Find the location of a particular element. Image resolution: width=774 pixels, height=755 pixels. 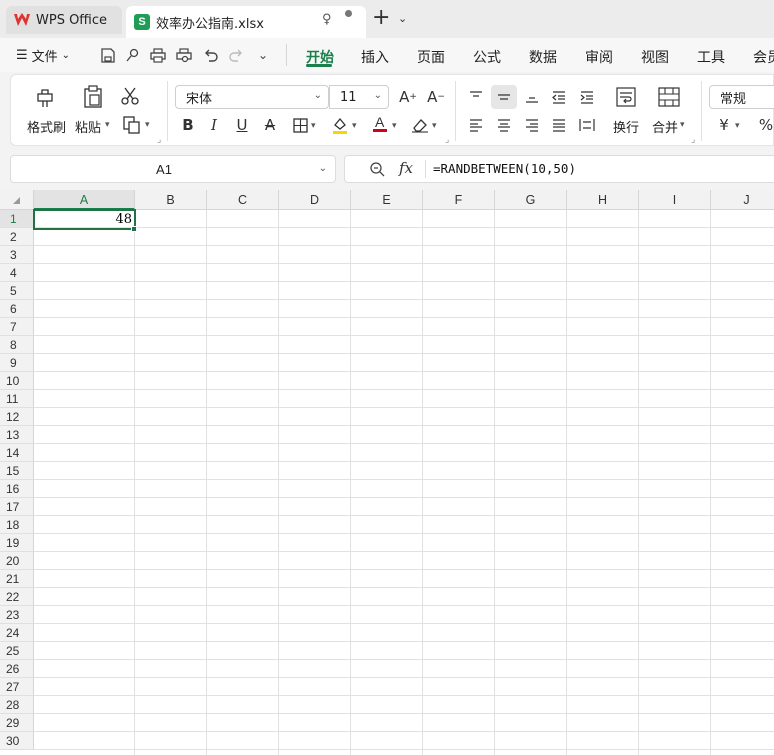

row-header-1: 1 is located at coordinates (17, 219).